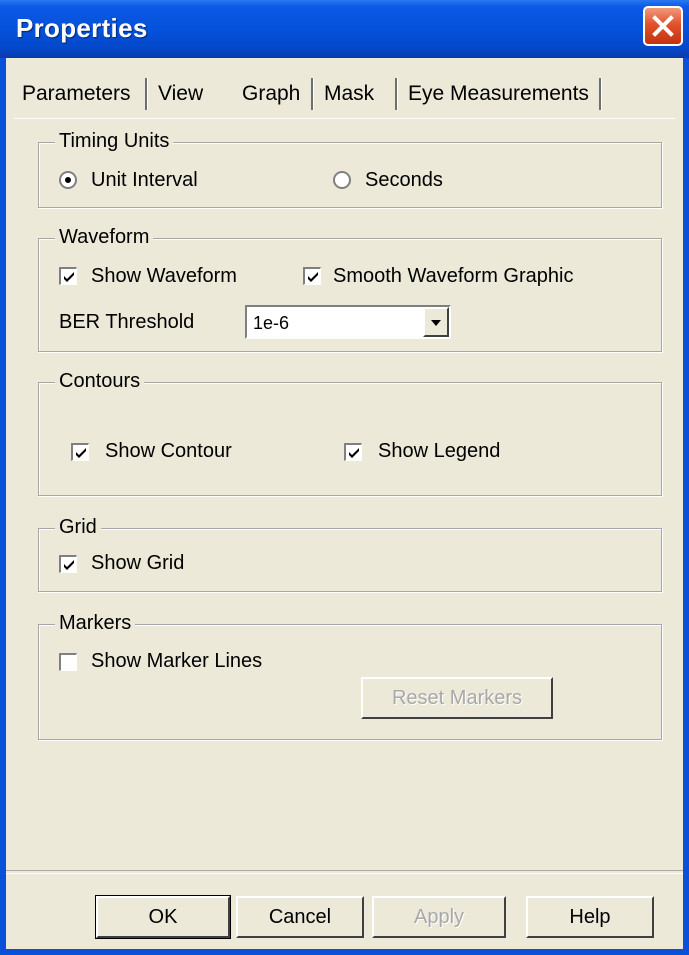 The height and width of the screenshot is (955, 689). Describe the element at coordinates (177, 661) in the screenshot. I see `show-marker-lines-label: Show Marker Lines` at that location.